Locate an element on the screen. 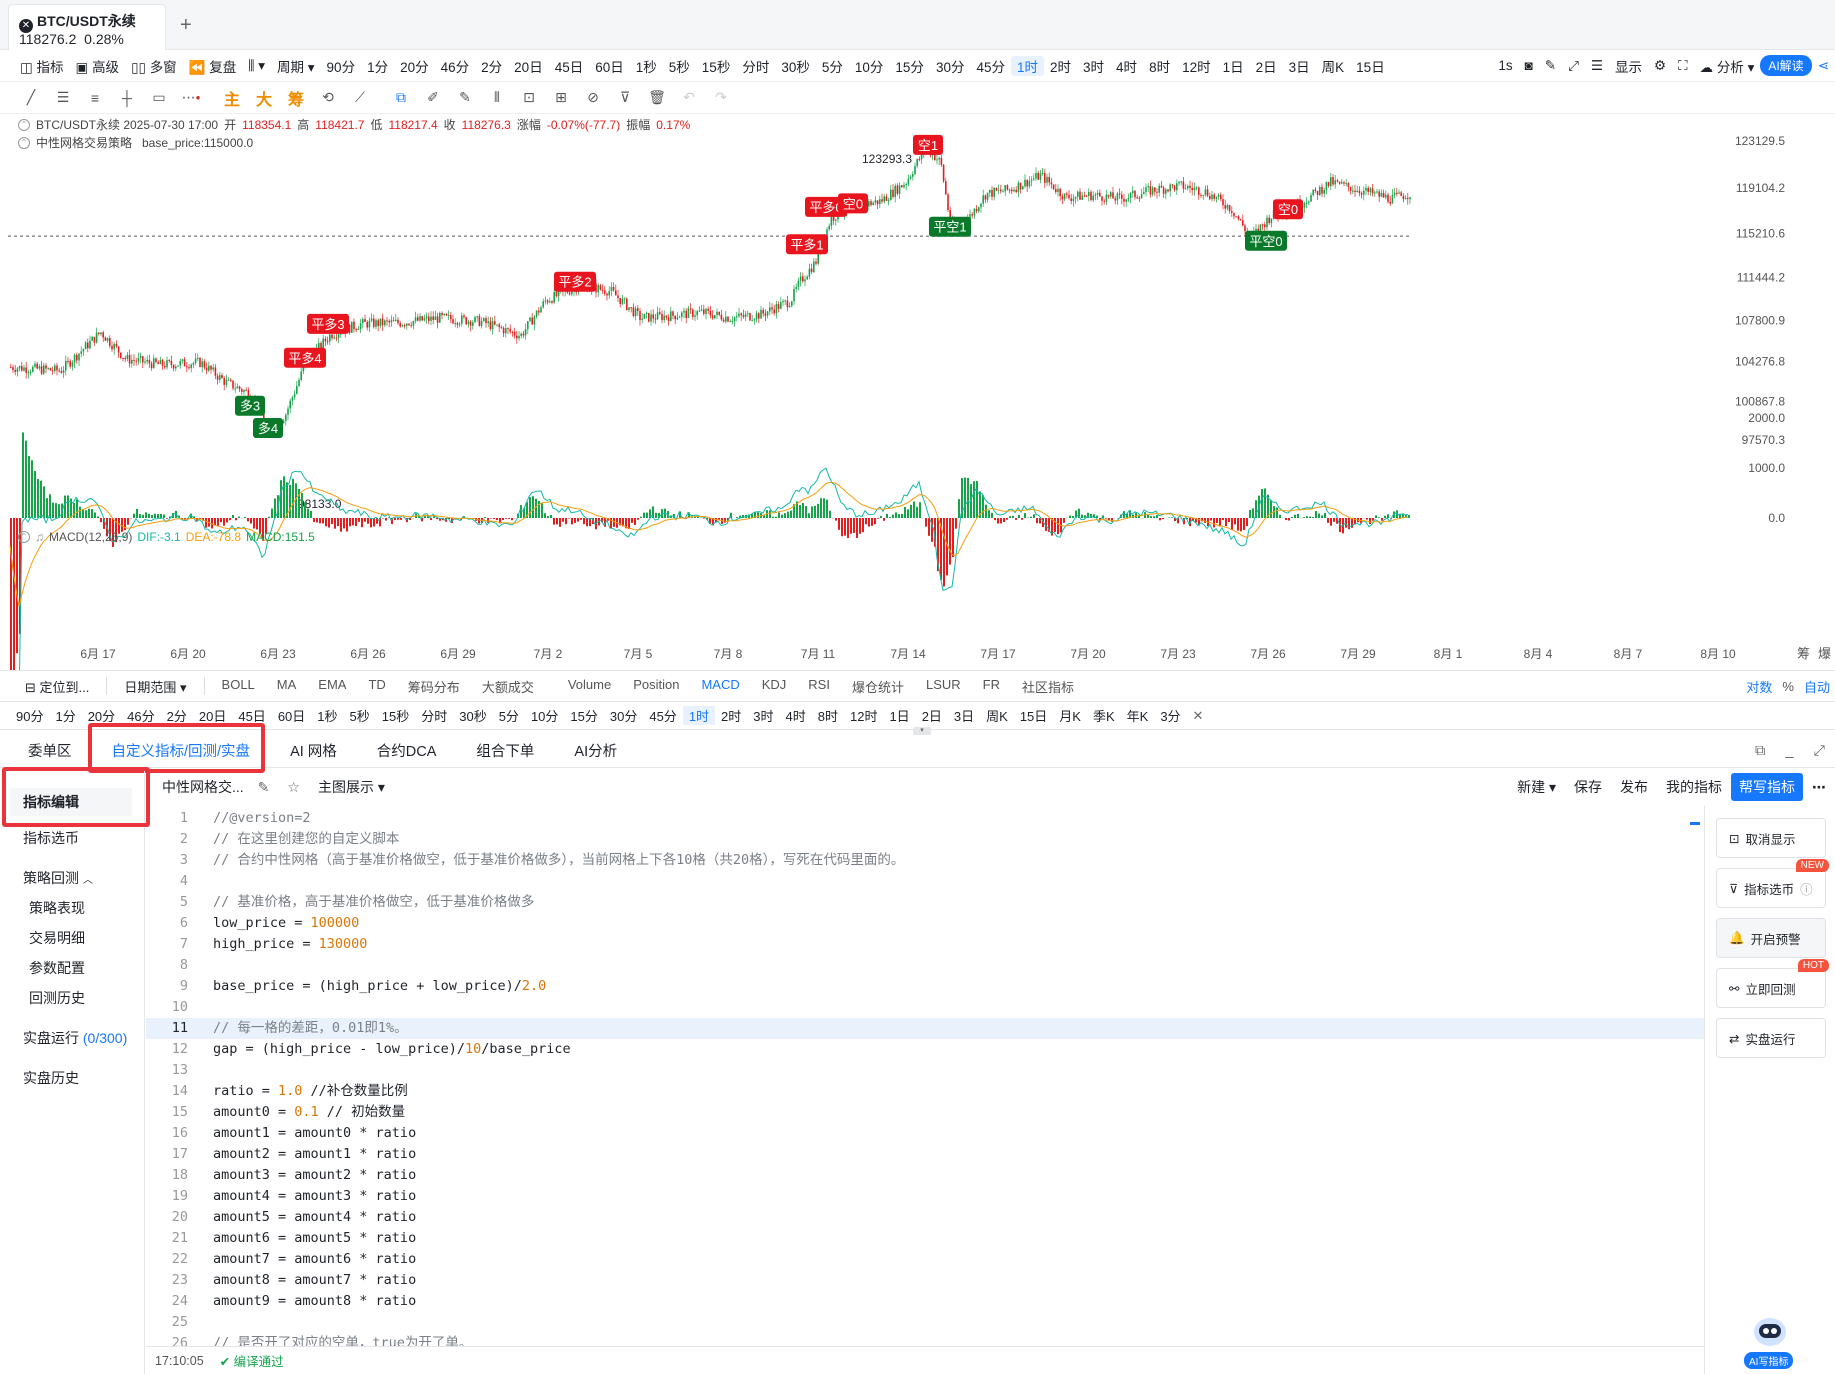 This screenshot has height=1374, width=1835. add-tab-button: + is located at coordinates (186, 25).